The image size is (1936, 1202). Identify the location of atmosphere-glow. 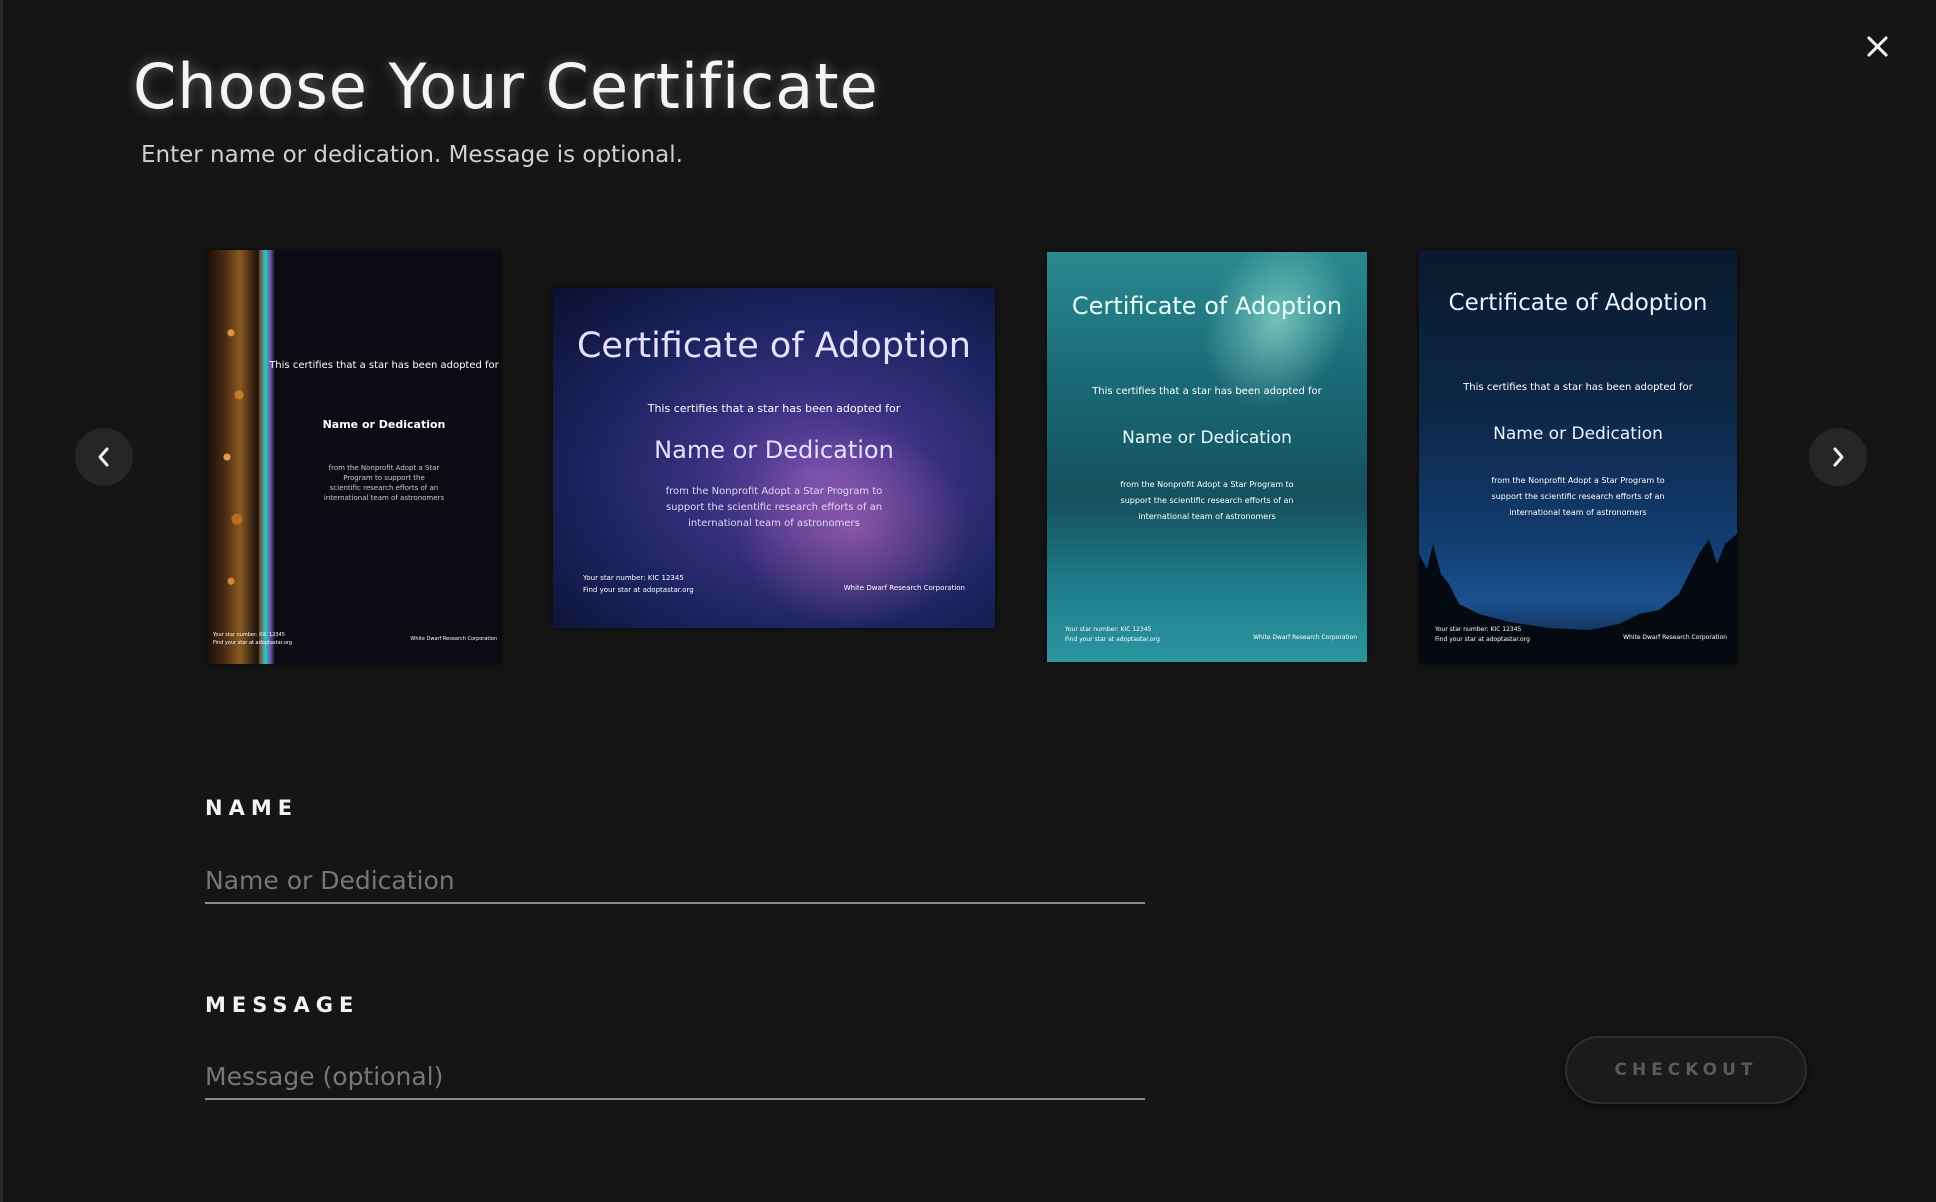
(267, 457).